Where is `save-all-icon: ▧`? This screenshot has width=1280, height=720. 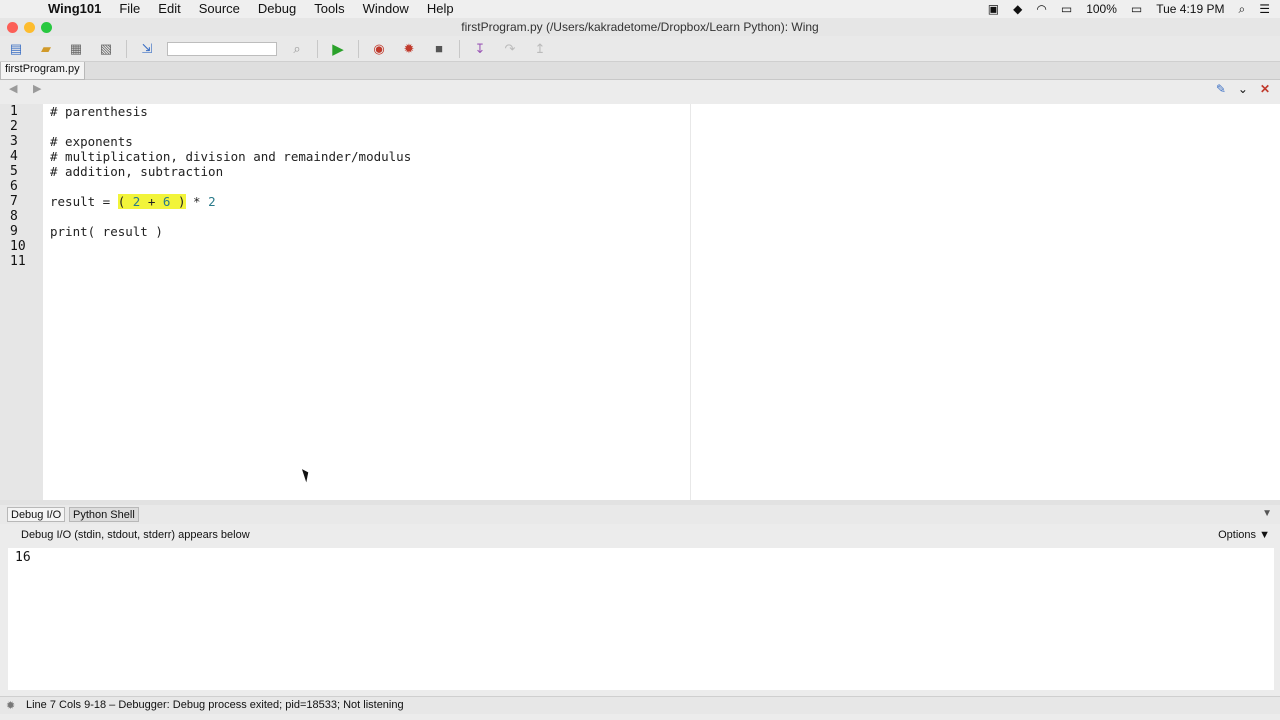
save-all-icon: ▧ is located at coordinates (106, 49).